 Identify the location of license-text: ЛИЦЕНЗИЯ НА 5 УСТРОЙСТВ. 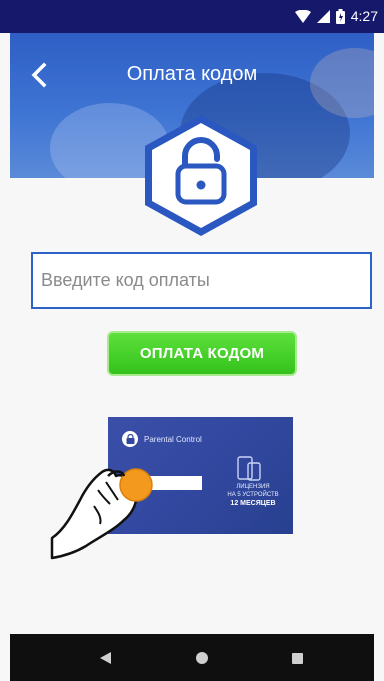
(253, 491).